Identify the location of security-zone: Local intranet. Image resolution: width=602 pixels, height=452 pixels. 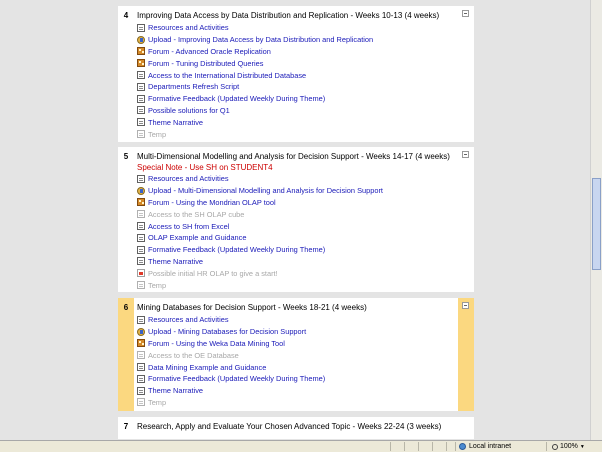
(485, 446).